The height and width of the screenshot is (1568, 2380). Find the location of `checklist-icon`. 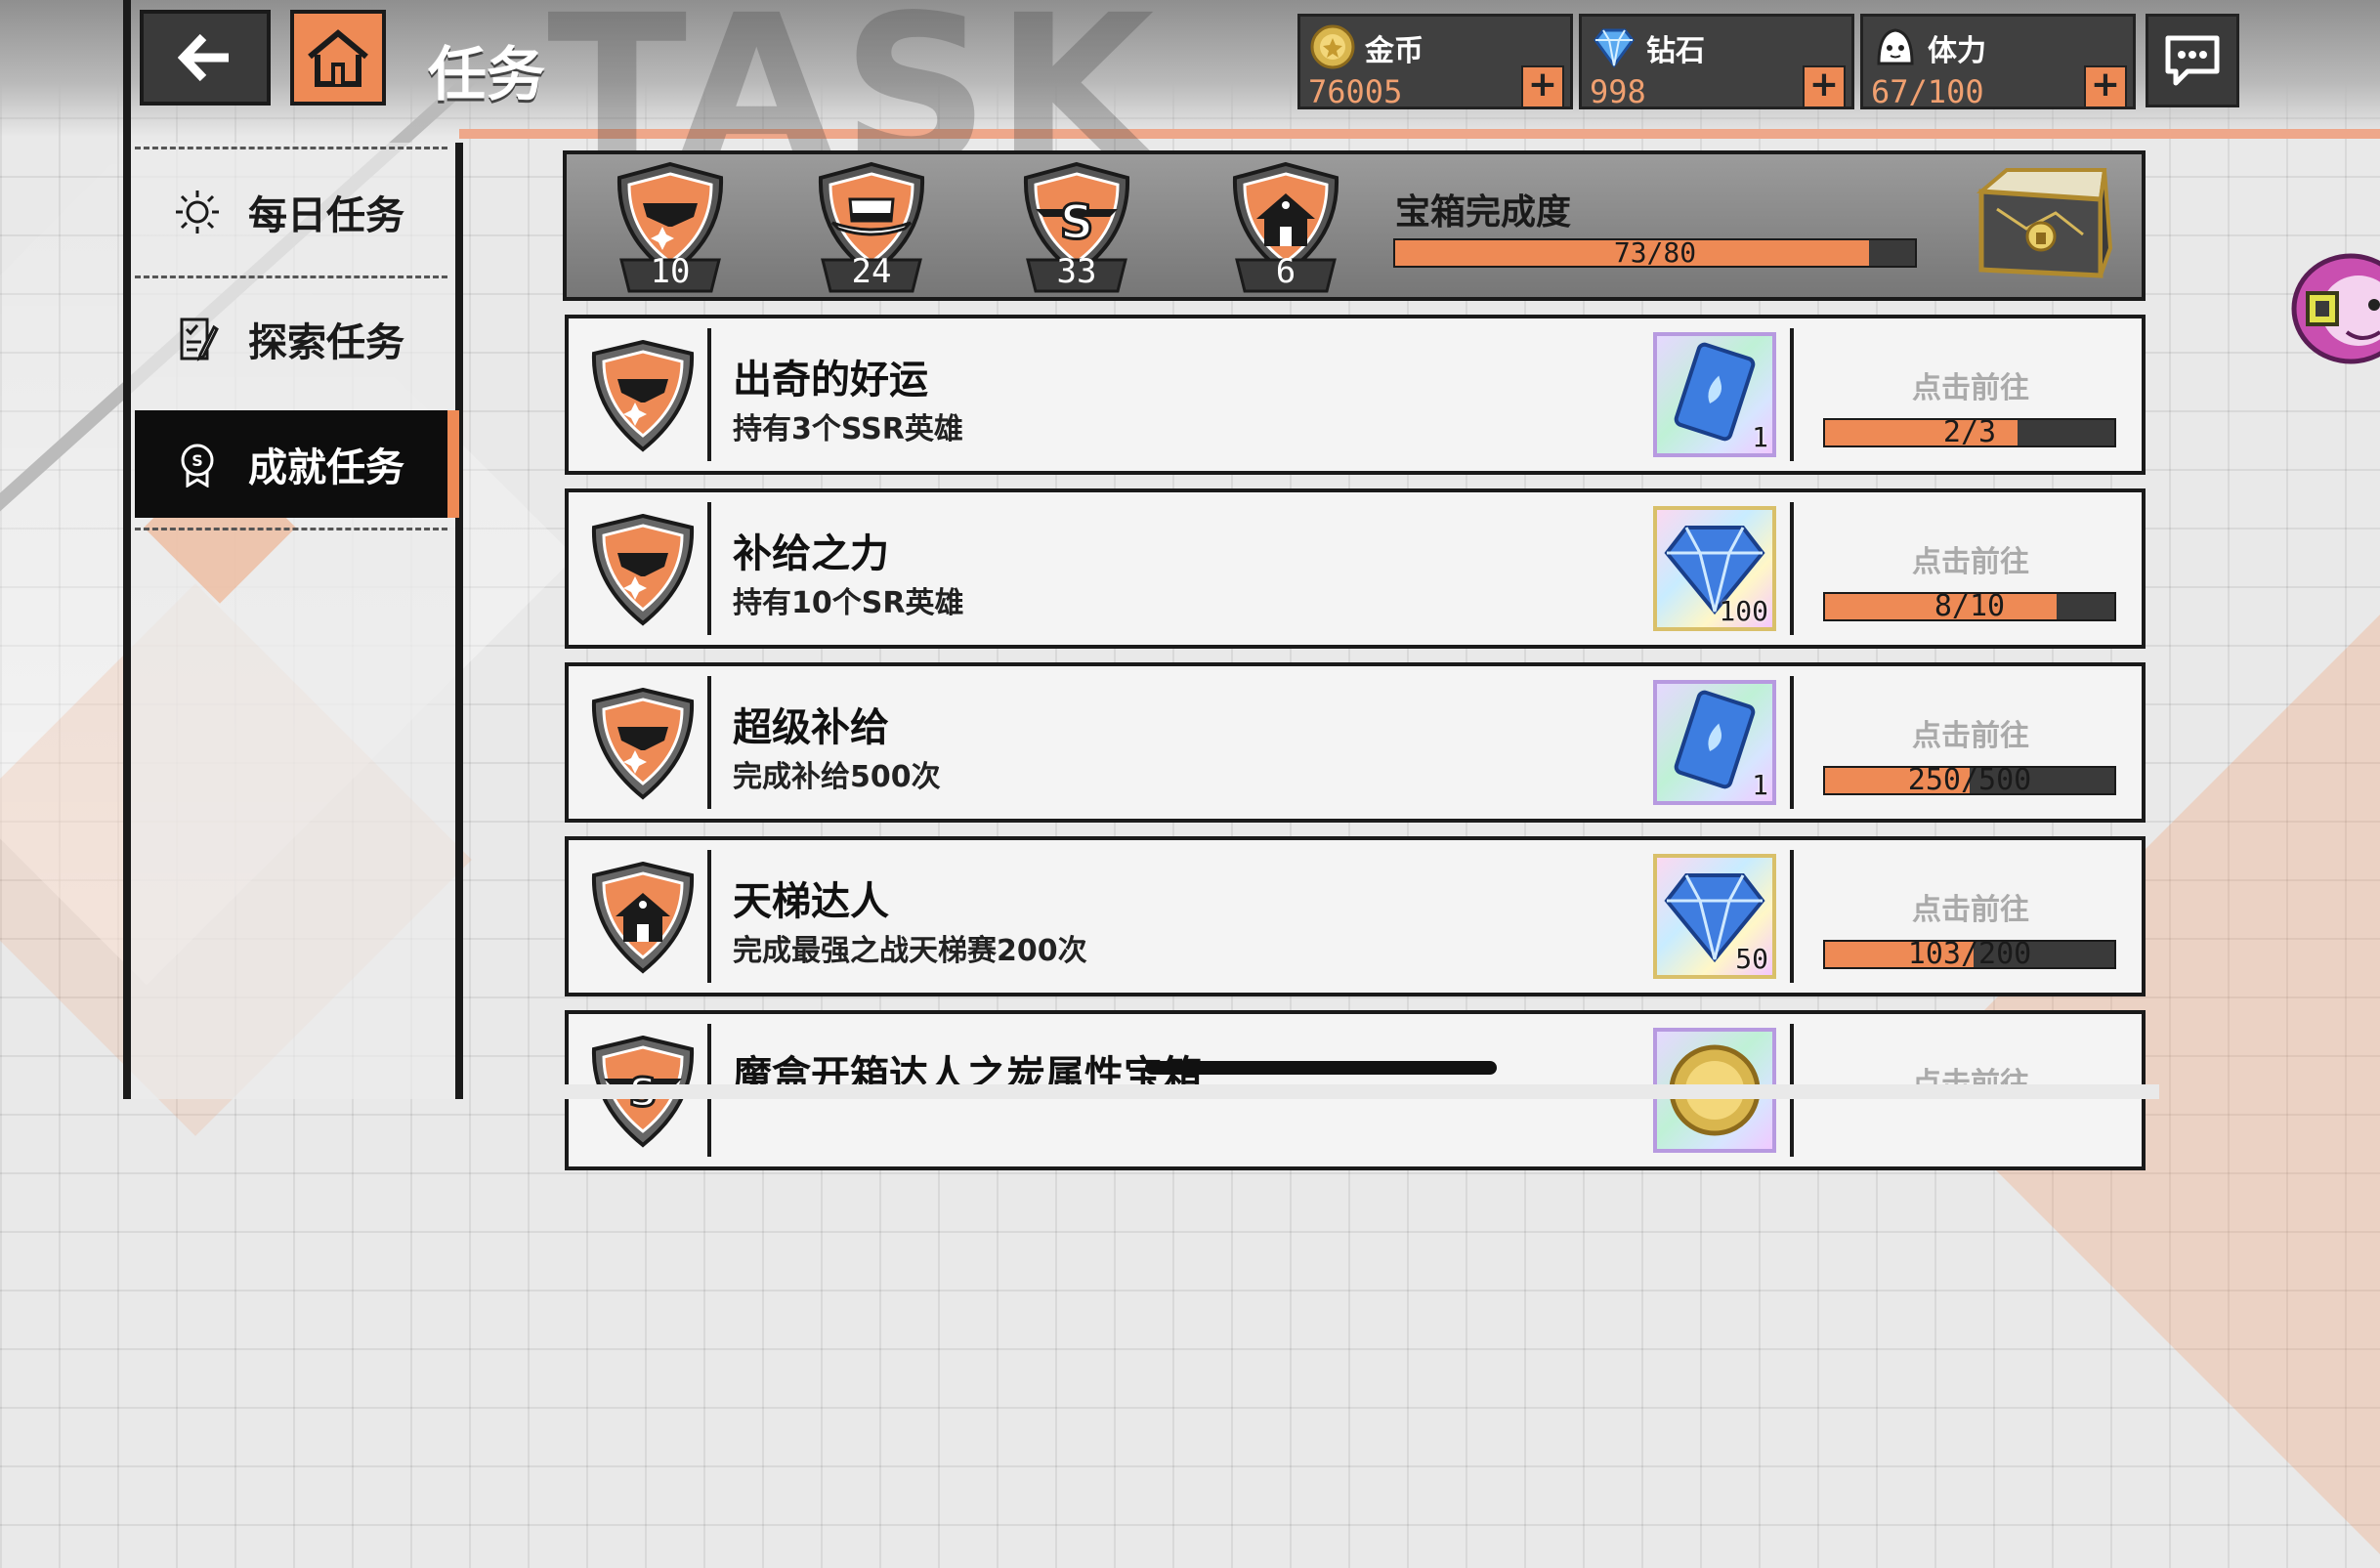

checklist-icon is located at coordinates (199, 339).